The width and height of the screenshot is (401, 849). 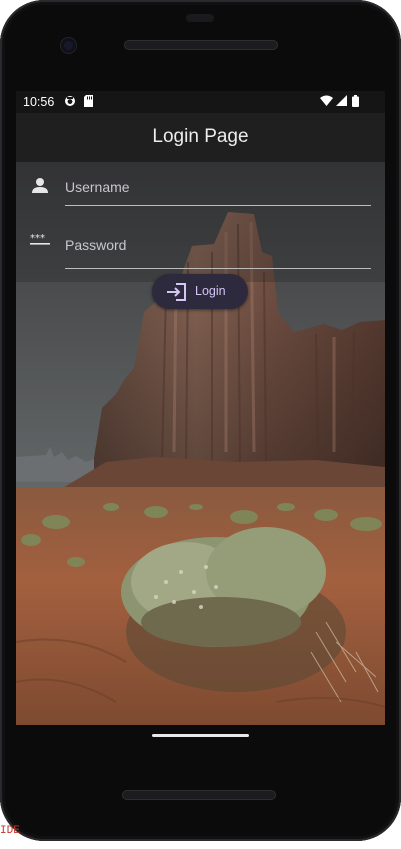 I want to click on bottom-speaker, so click(x=199, y=795).